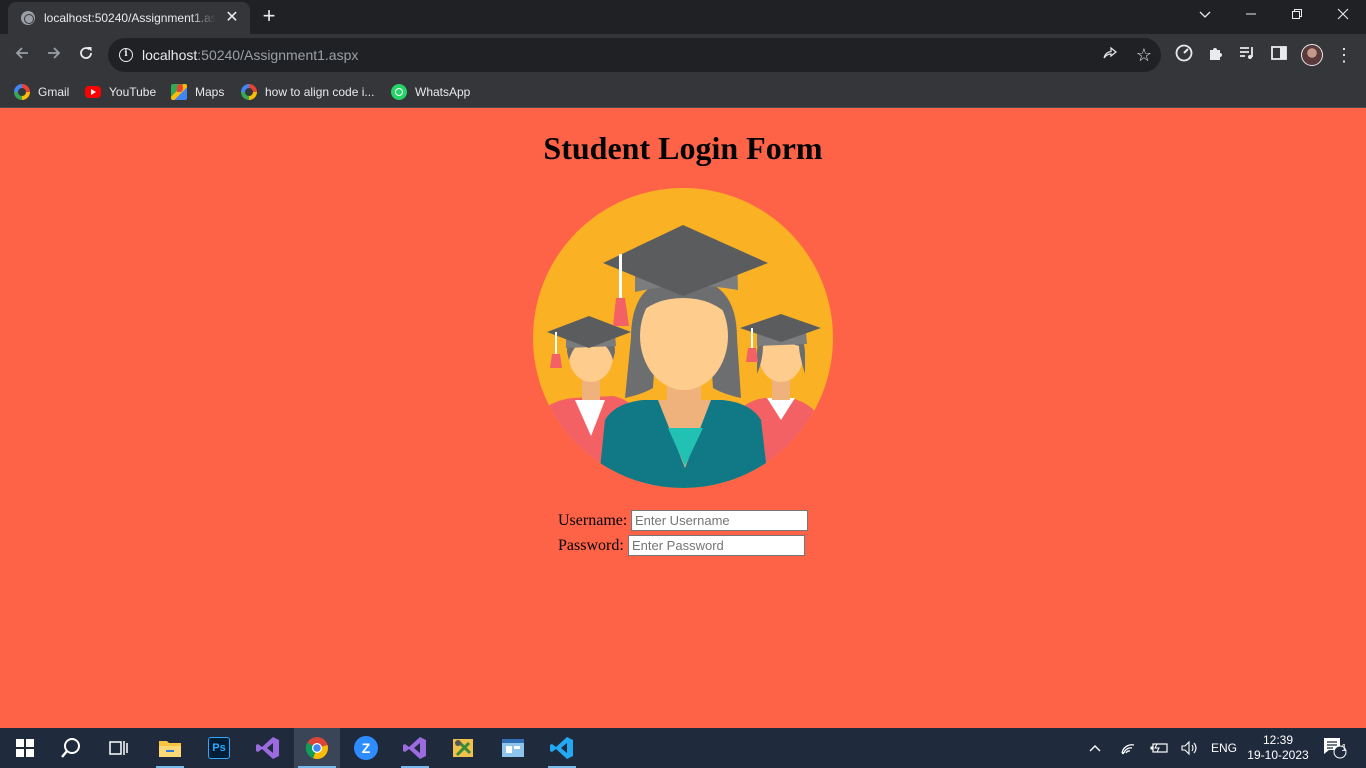 This screenshot has height=768, width=1366. I want to click on file-explorer-taskbar-button, so click(170, 748).